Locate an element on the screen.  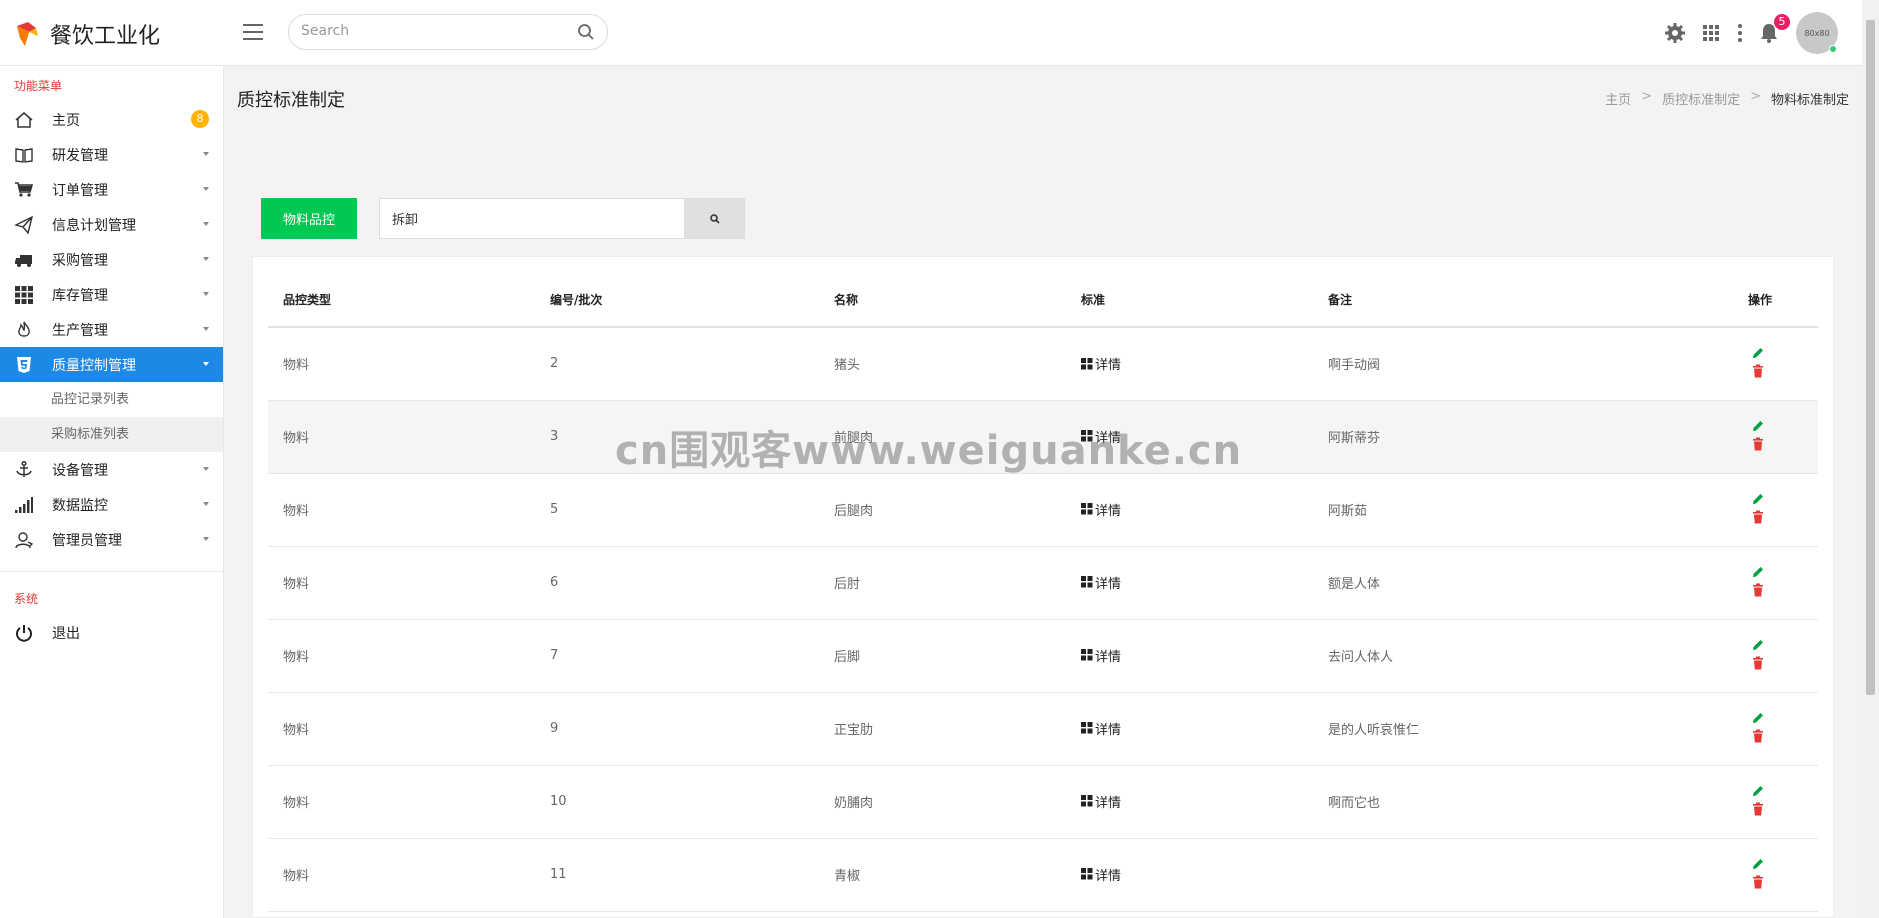
table-row: 物料 2 猪头 详情 啊手动阀 is located at coordinates (1043, 364).